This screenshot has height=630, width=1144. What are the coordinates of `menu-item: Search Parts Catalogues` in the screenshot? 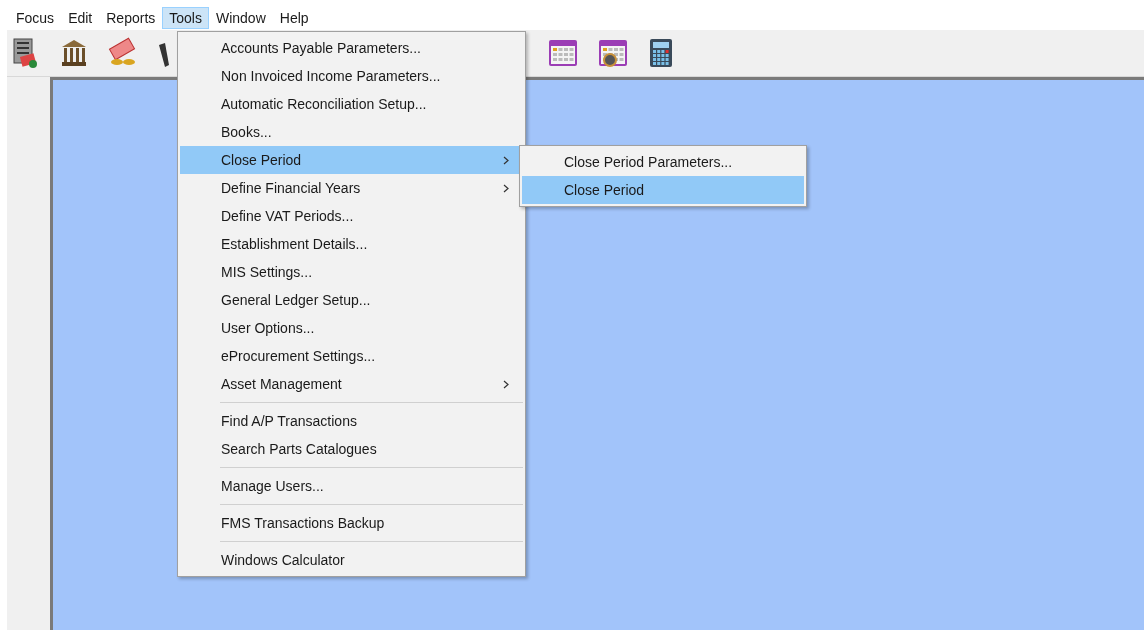 It's located at (351, 449).